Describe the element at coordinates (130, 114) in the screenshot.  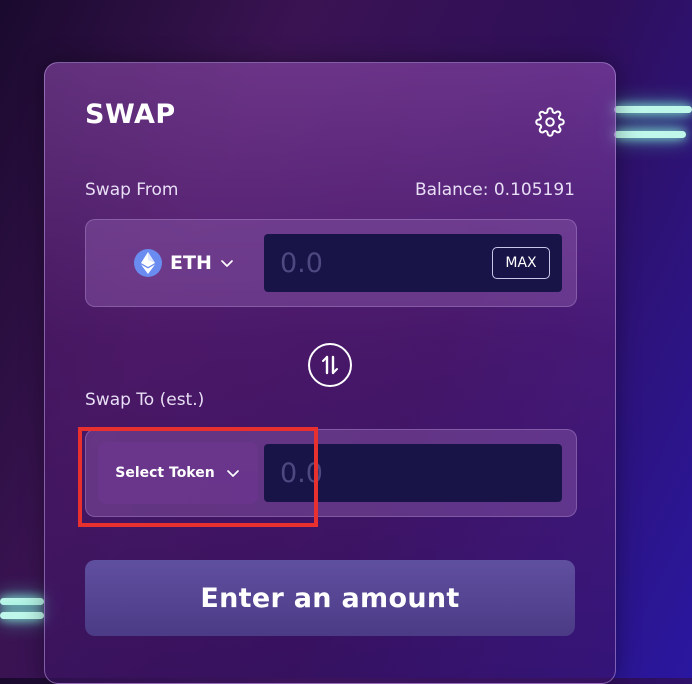
I see `swap-title: SWAP` at that location.